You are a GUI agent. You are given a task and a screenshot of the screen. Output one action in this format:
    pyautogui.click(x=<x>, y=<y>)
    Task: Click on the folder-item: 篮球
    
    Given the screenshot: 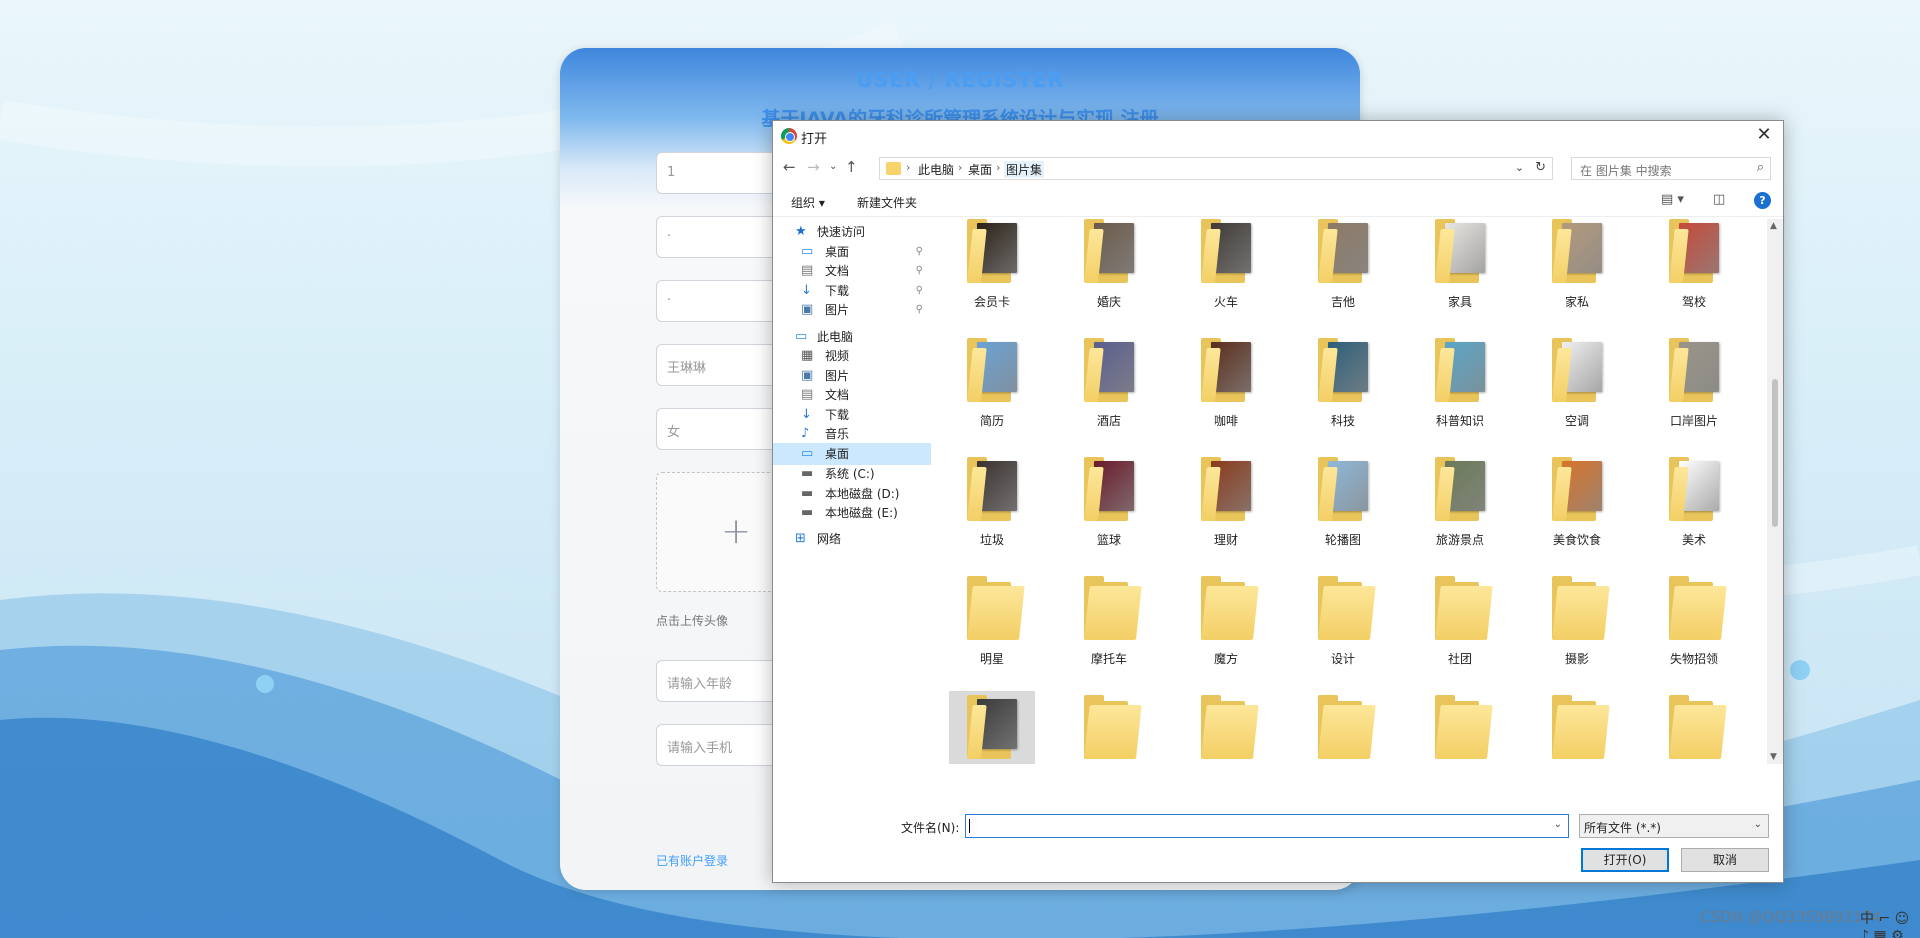 What is the action you would take?
    pyautogui.click(x=1109, y=501)
    